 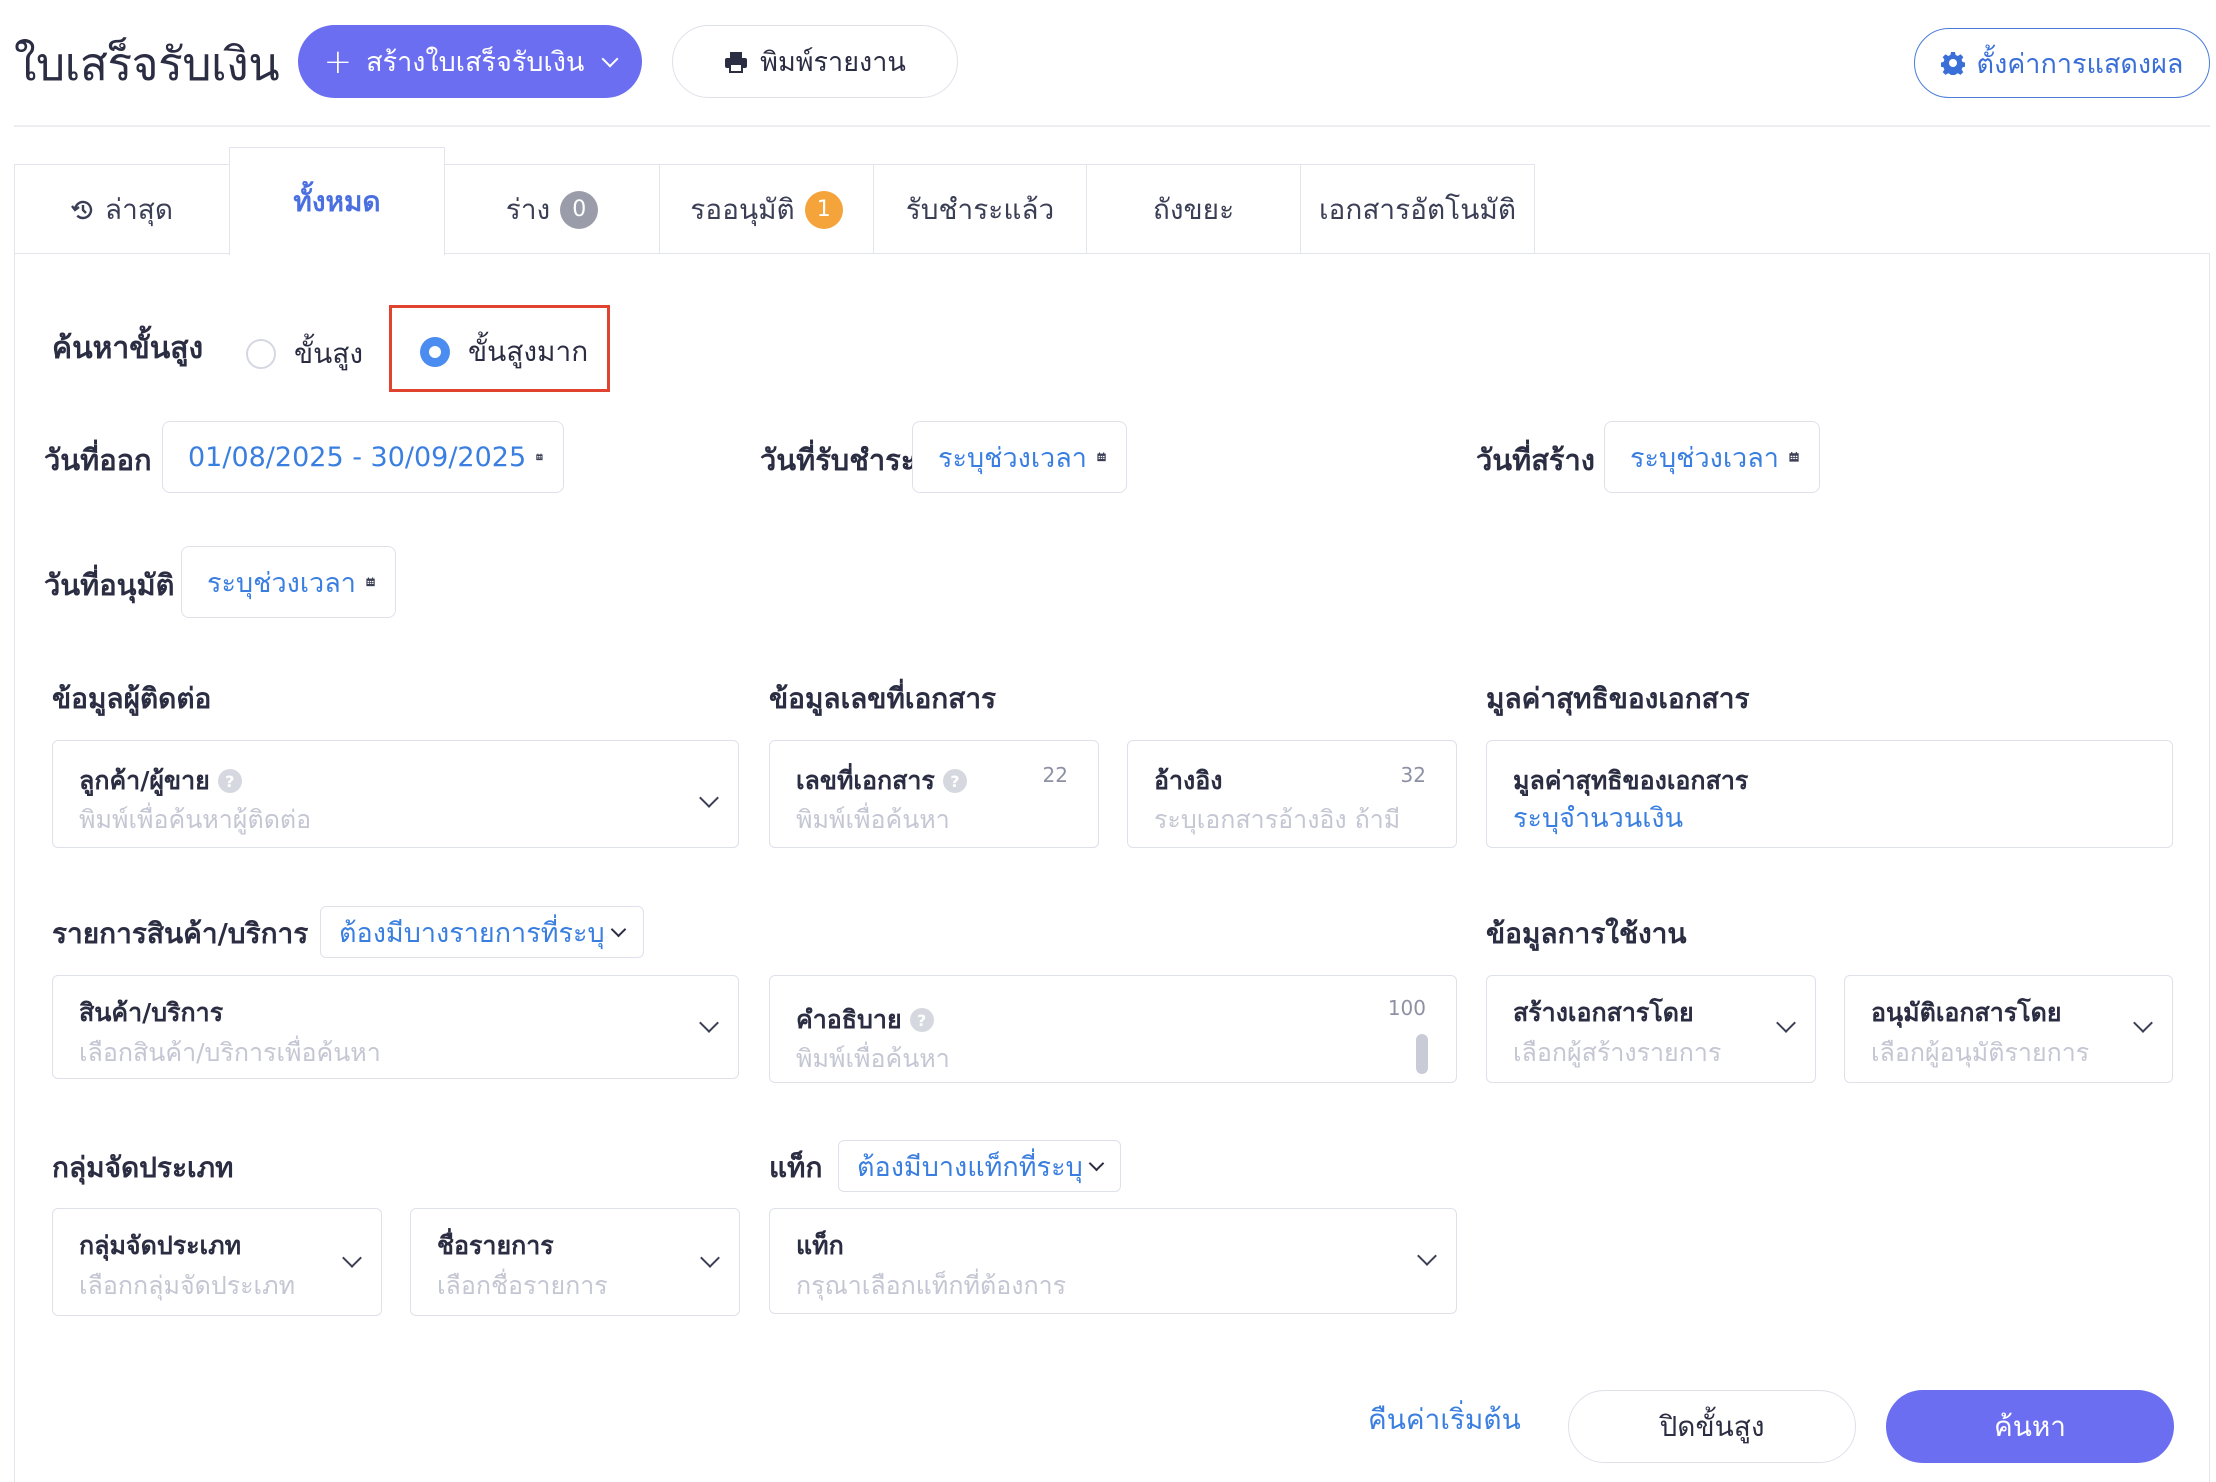 What do you see at coordinates (2080, 64) in the screenshot?
I see `display-settings-label: ตั้งค่าการแสดงผล` at bounding box center [2080, 64].